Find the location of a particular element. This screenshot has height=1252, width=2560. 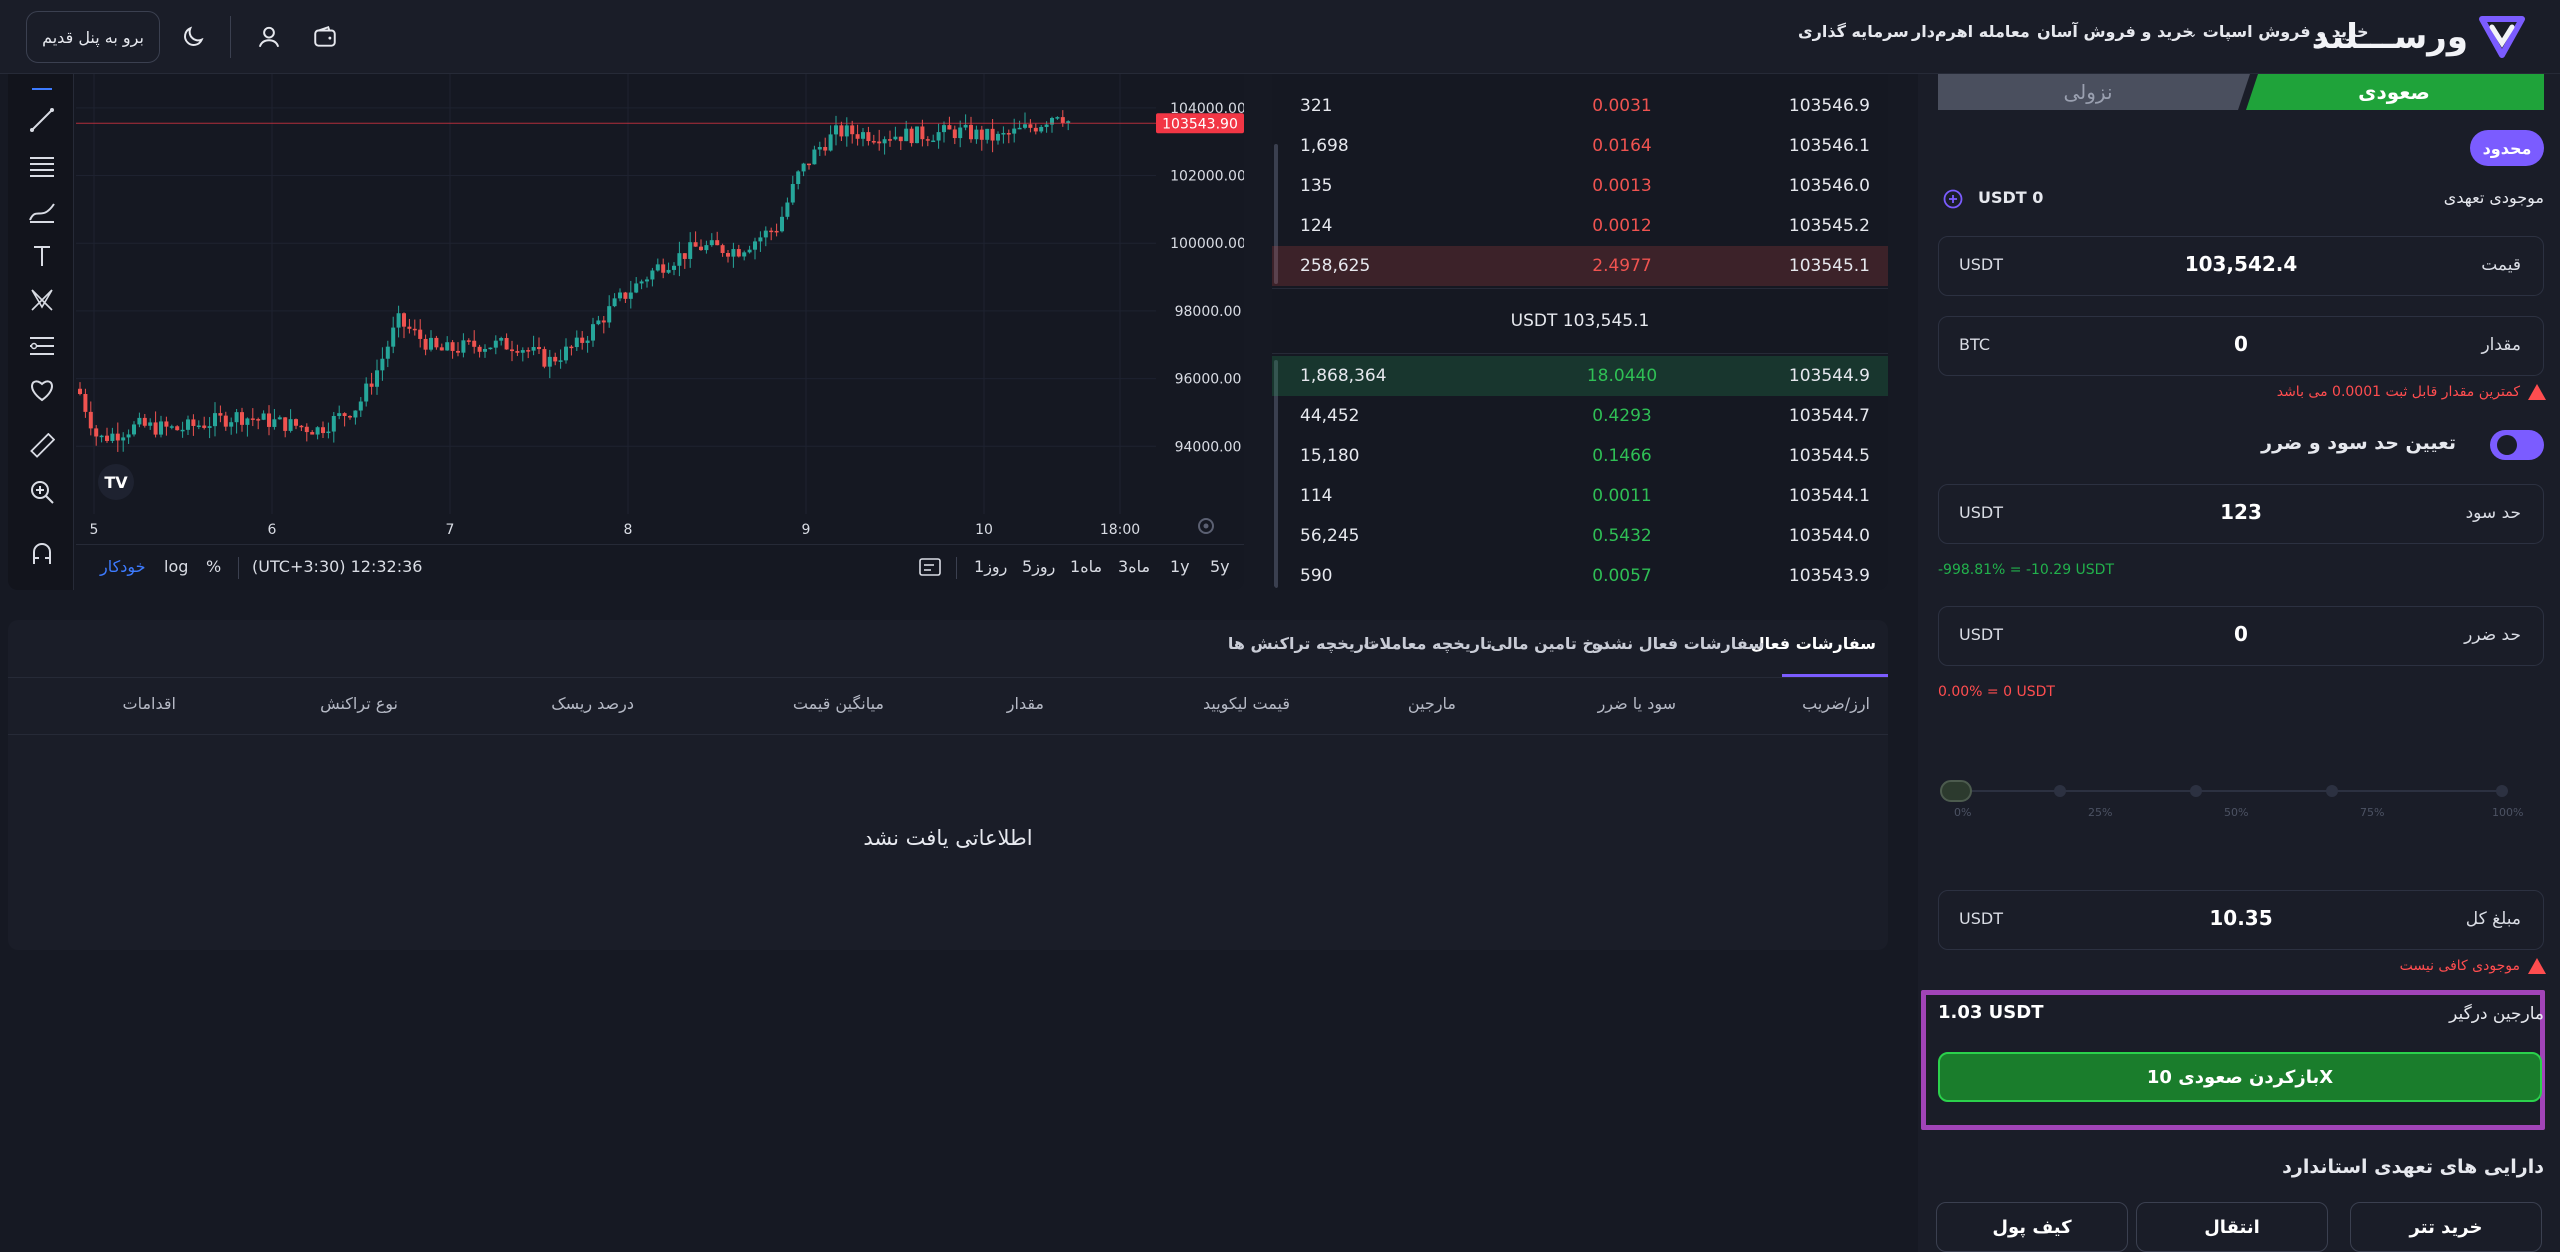

order-amount: 590 is located at coordinates (1316, 576).